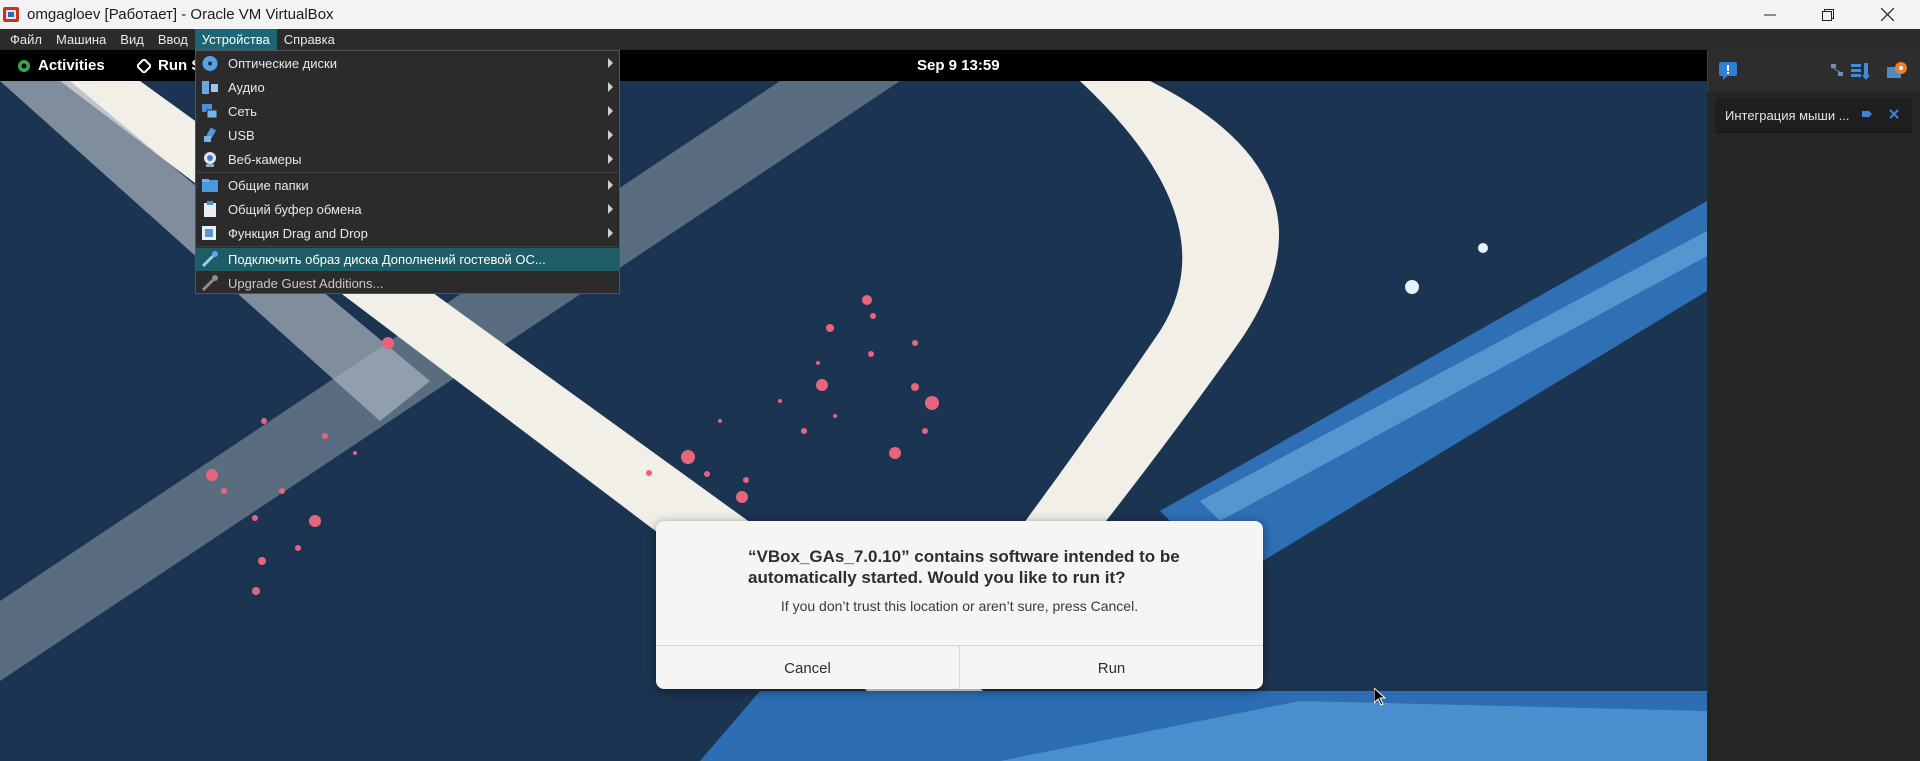 The height and width of the screenshot is (761, 1920). I want to click on activities-label: Activities, so click(71, 65).